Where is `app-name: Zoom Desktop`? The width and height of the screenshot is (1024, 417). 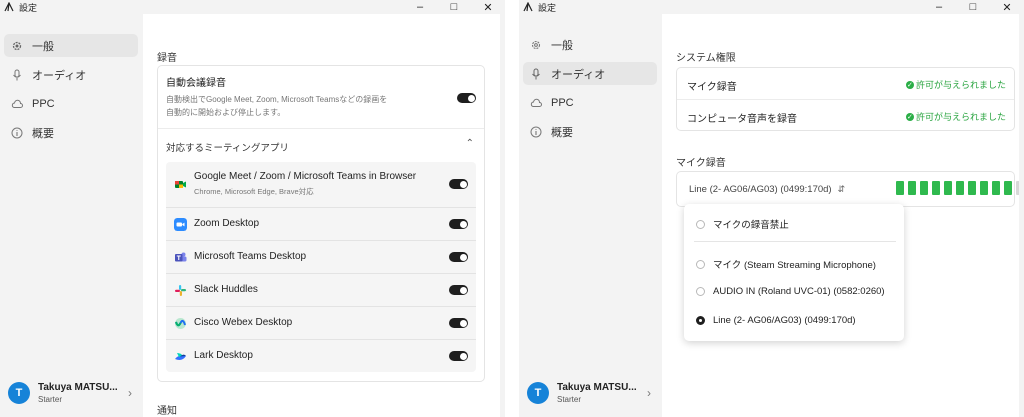
app-name: Zoom Desktop is located at coordinates (227, 223).